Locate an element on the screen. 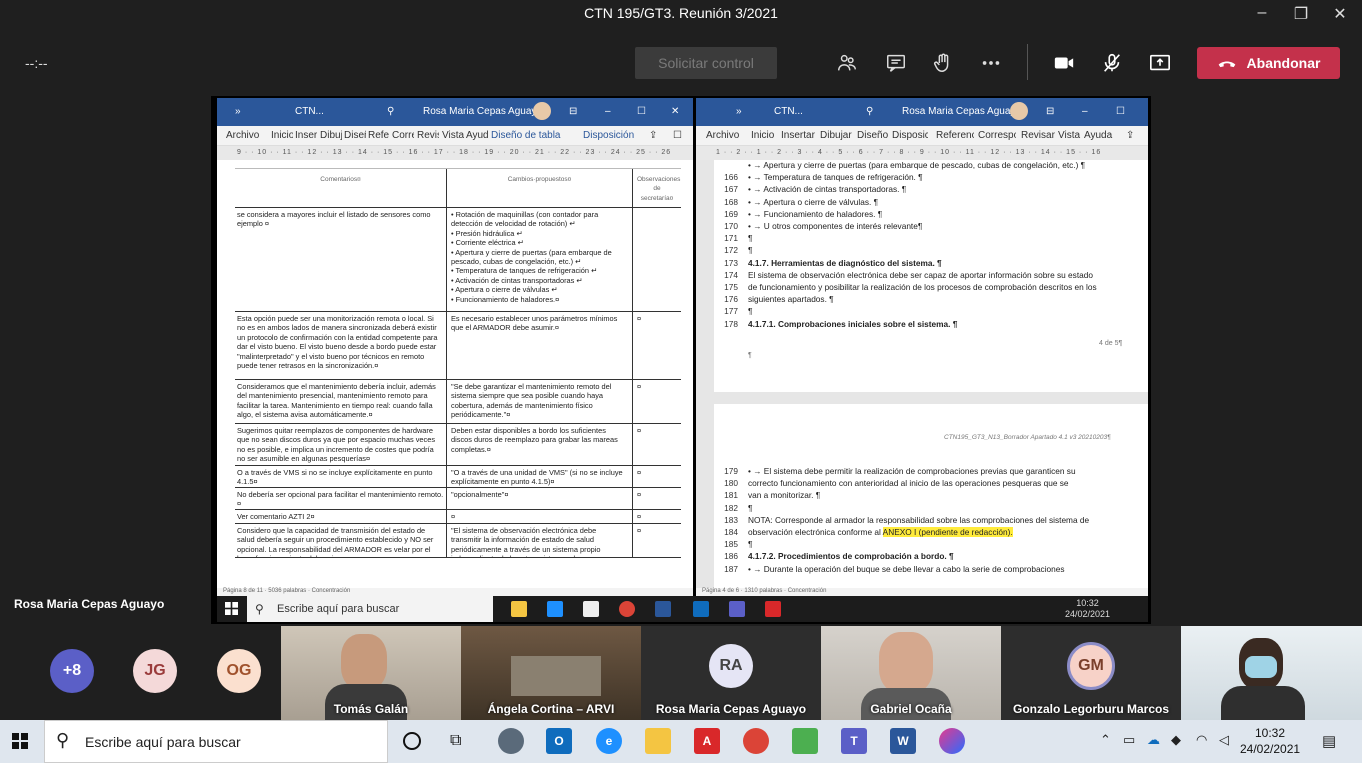 This screenshot has width=1362, height=763. project-icon is located at coordinates (805, 741).